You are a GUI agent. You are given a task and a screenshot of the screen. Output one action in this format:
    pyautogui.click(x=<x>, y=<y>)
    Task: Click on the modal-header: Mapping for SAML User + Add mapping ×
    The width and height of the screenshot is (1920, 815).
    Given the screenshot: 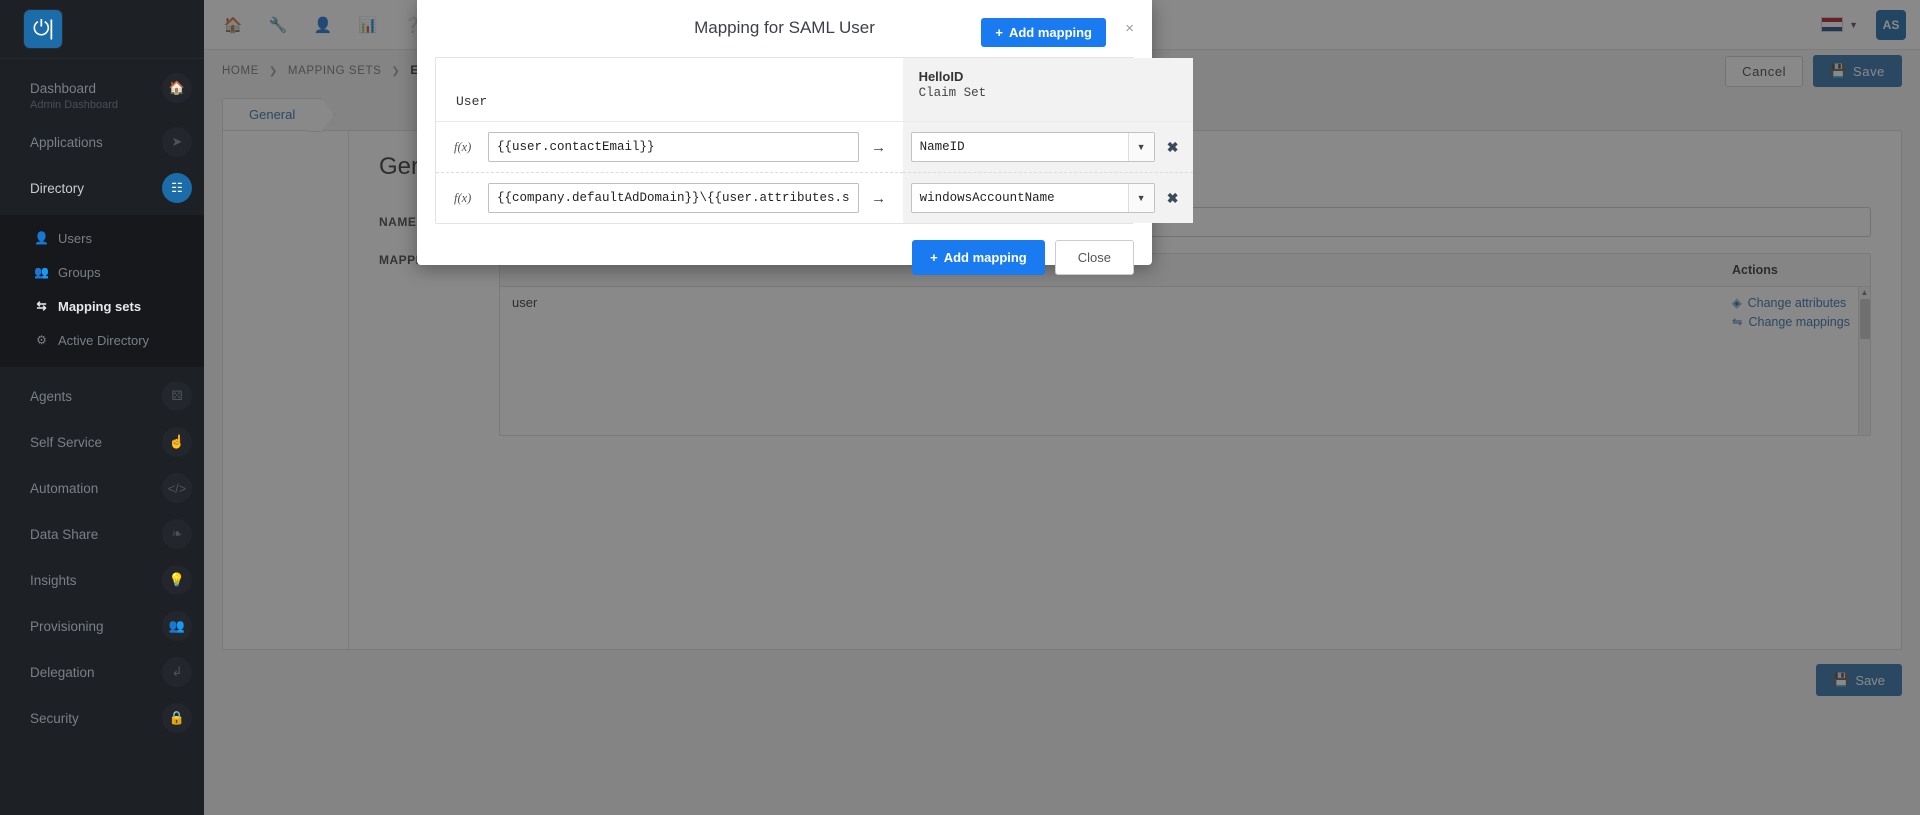 What is the action you would take?
    pyautogui.click(x=784, y=28)
    